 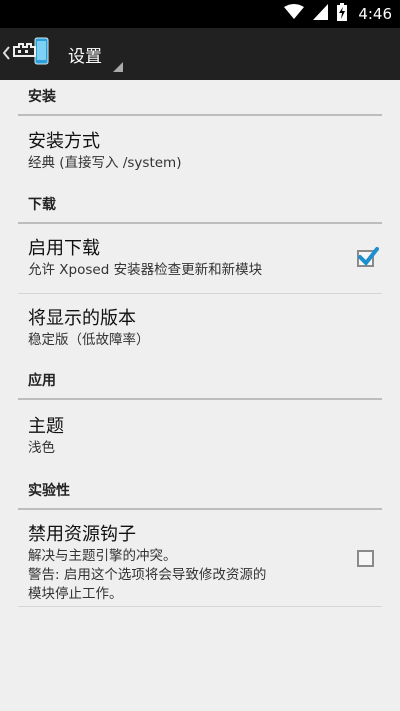 What do you see at coordinates (200, 206) in the screenshot?
I see `category-download: 下载` at bounding box center [200, 206].